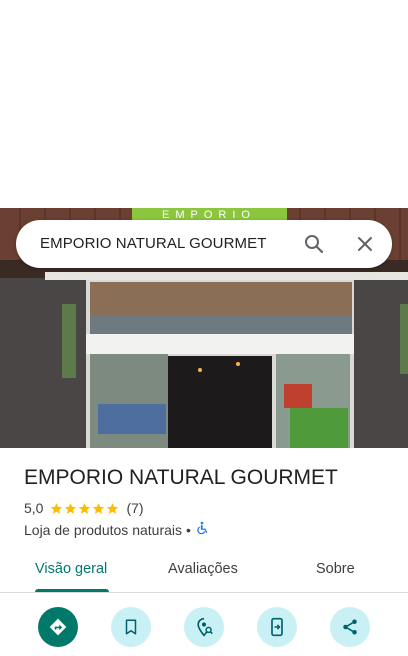 The image size is (408, 656). I want to click on tab-bar: Visão geral Avaliações Sobre, so click(204, 574).